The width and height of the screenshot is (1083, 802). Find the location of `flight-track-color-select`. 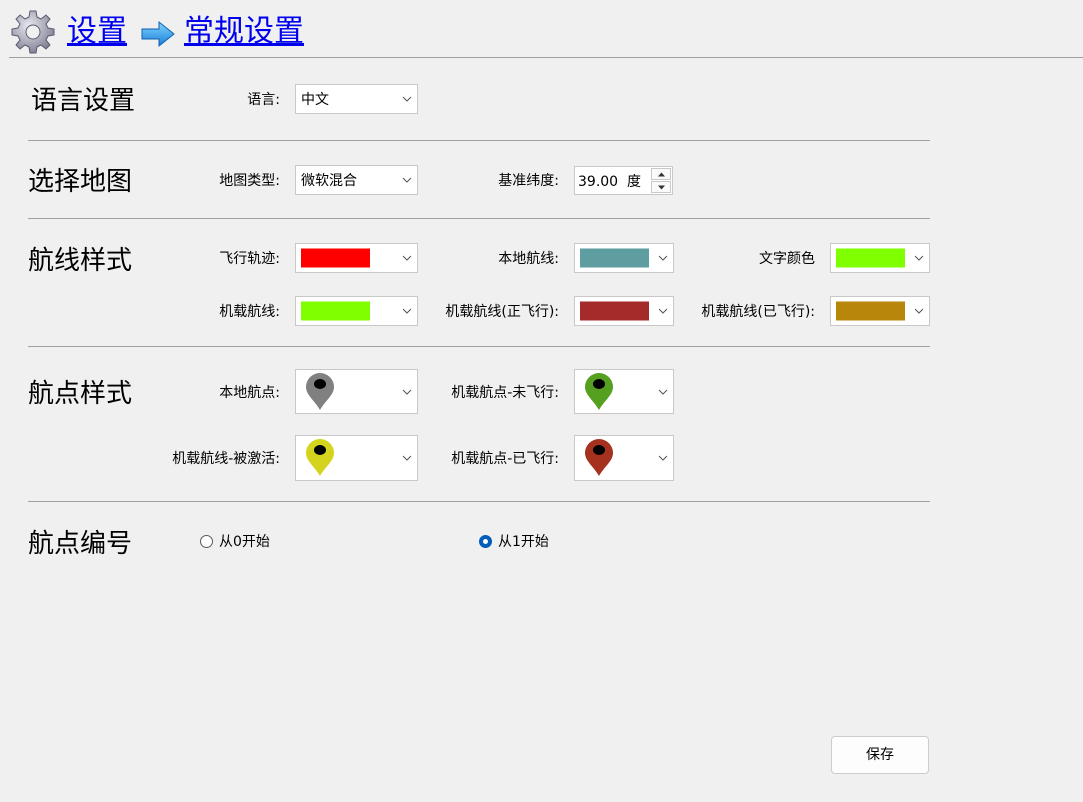

flight-track-color-select is located at coordinates (356, 258).